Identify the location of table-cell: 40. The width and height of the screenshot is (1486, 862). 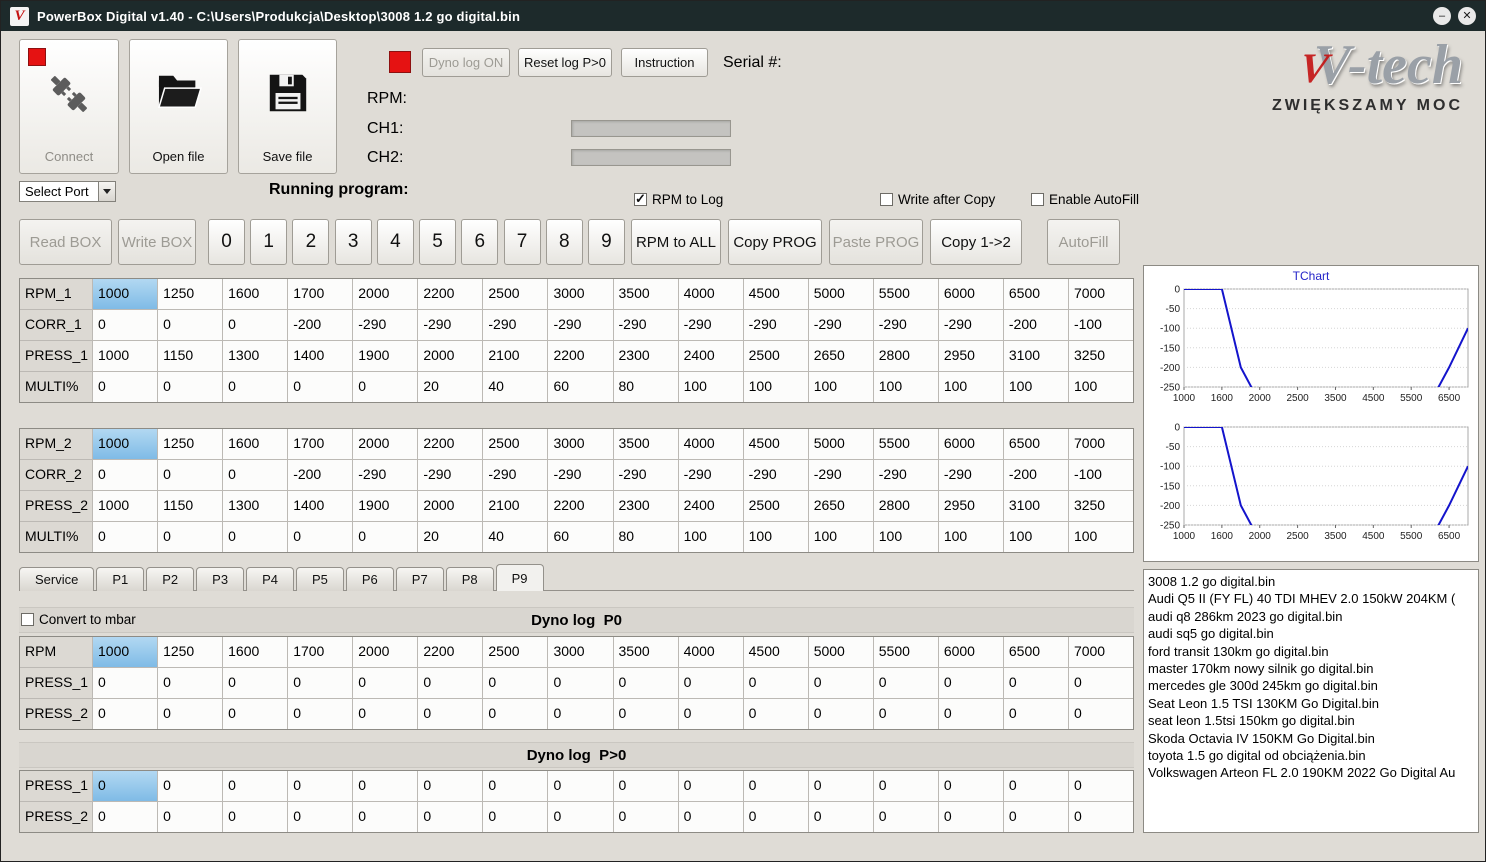
(515, 387).